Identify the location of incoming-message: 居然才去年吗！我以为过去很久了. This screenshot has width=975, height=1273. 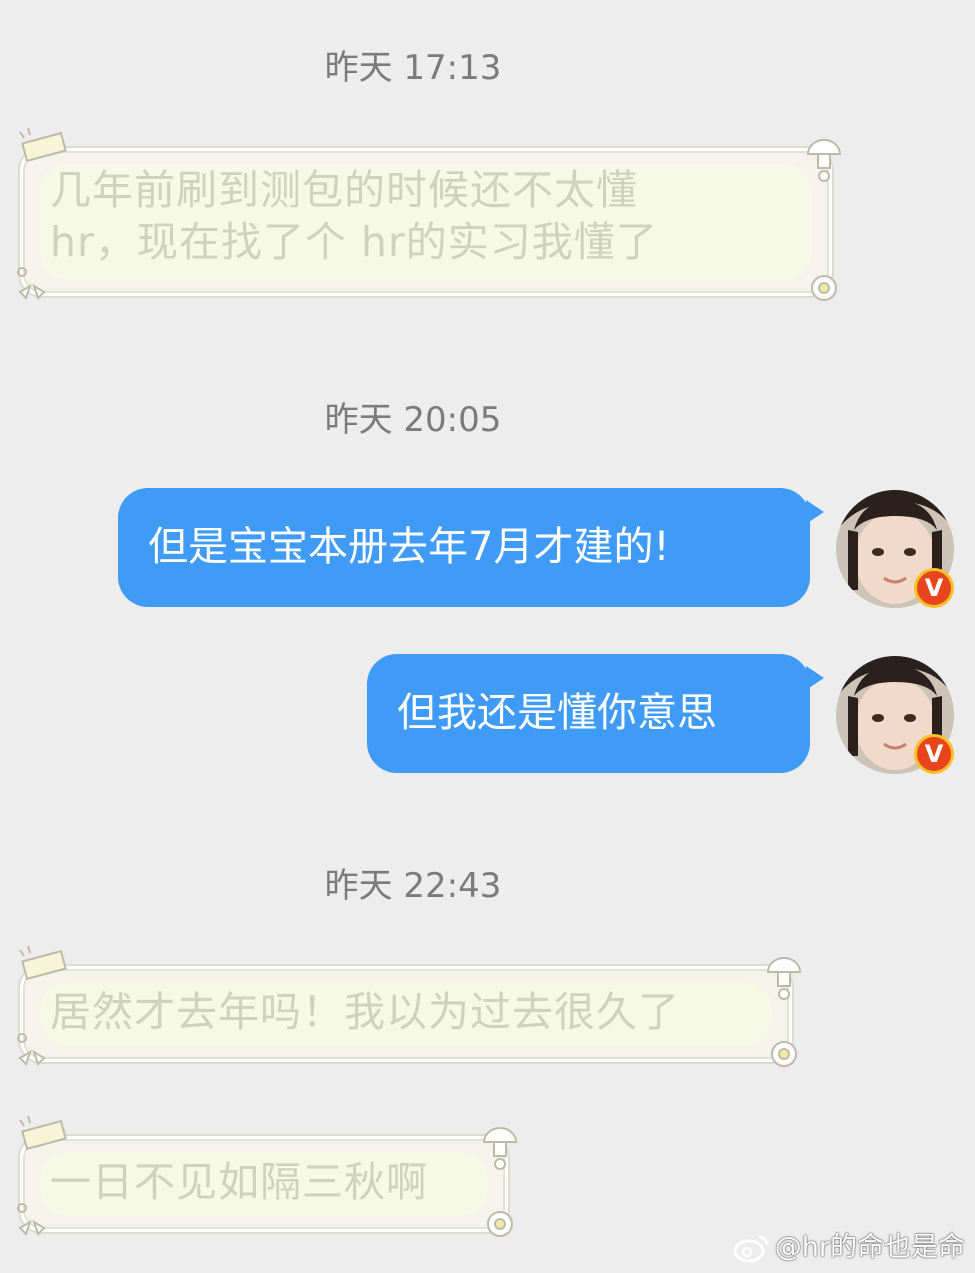
(409, 1006).